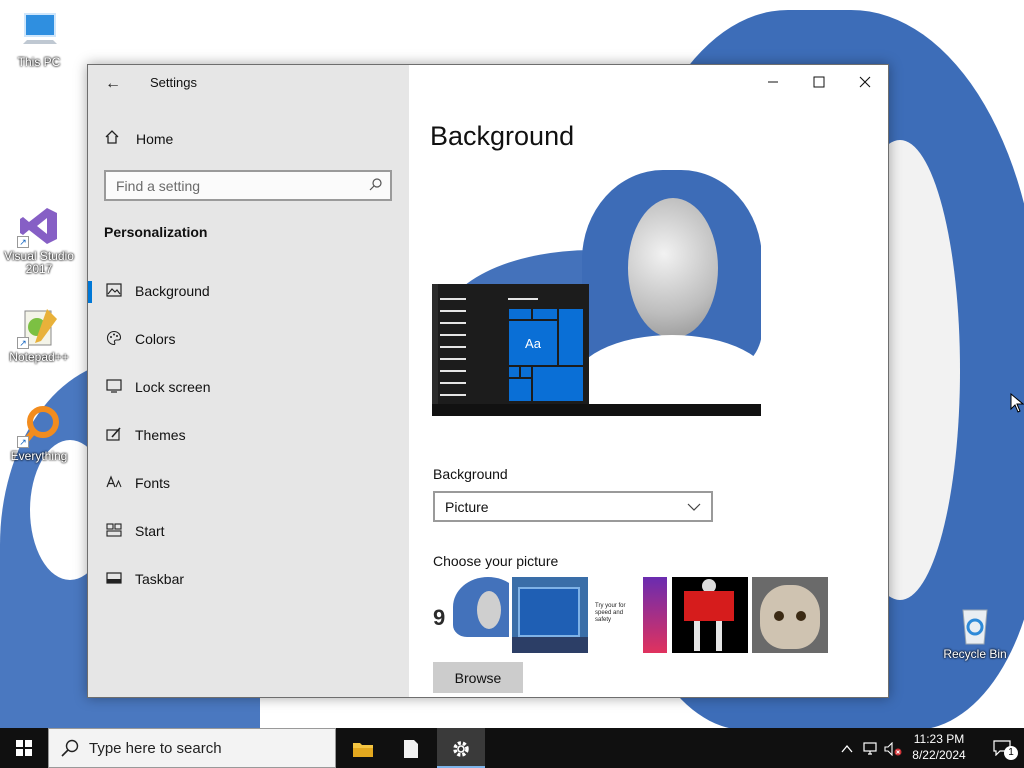 The height and width of the screenshot is (768, 1024). I want to click on file-explorer-button, so click(363, 748).